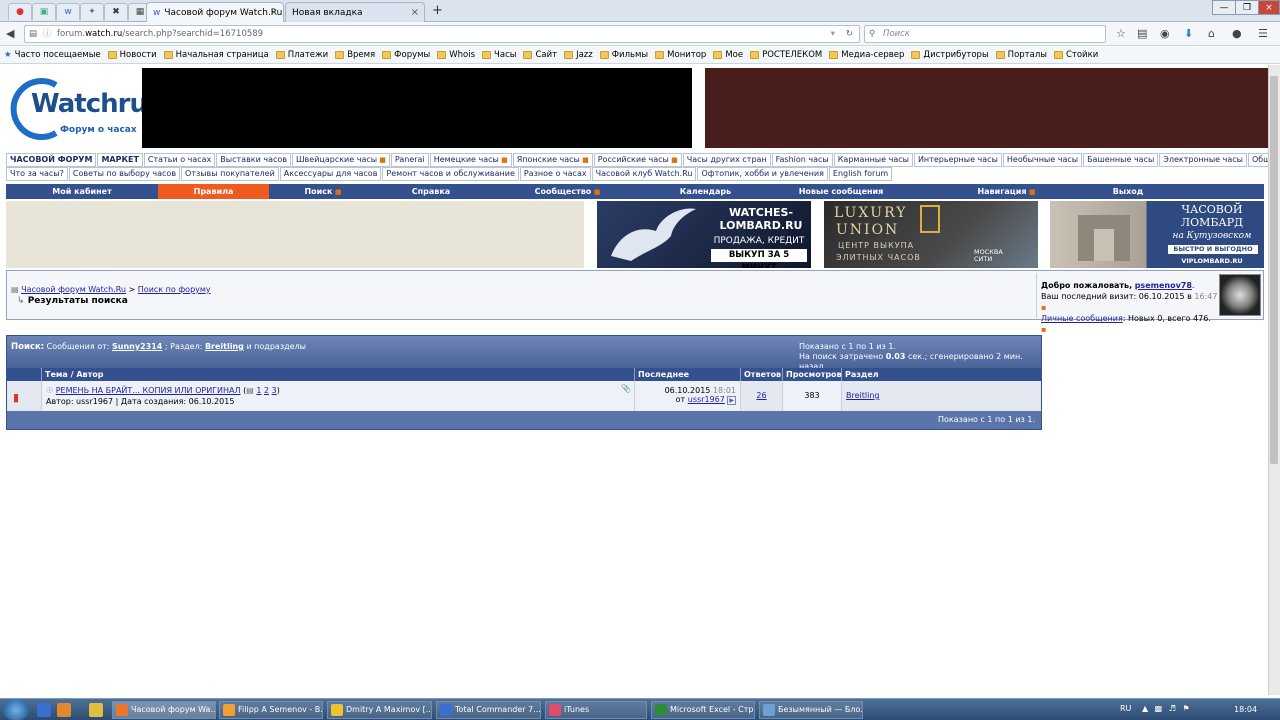 This screenshot has width=1280, height=720. Describe the element at coordinates (762, 174) in the screenshot. I see `category-link: Офтопик, хобби и увлечения` at that location.